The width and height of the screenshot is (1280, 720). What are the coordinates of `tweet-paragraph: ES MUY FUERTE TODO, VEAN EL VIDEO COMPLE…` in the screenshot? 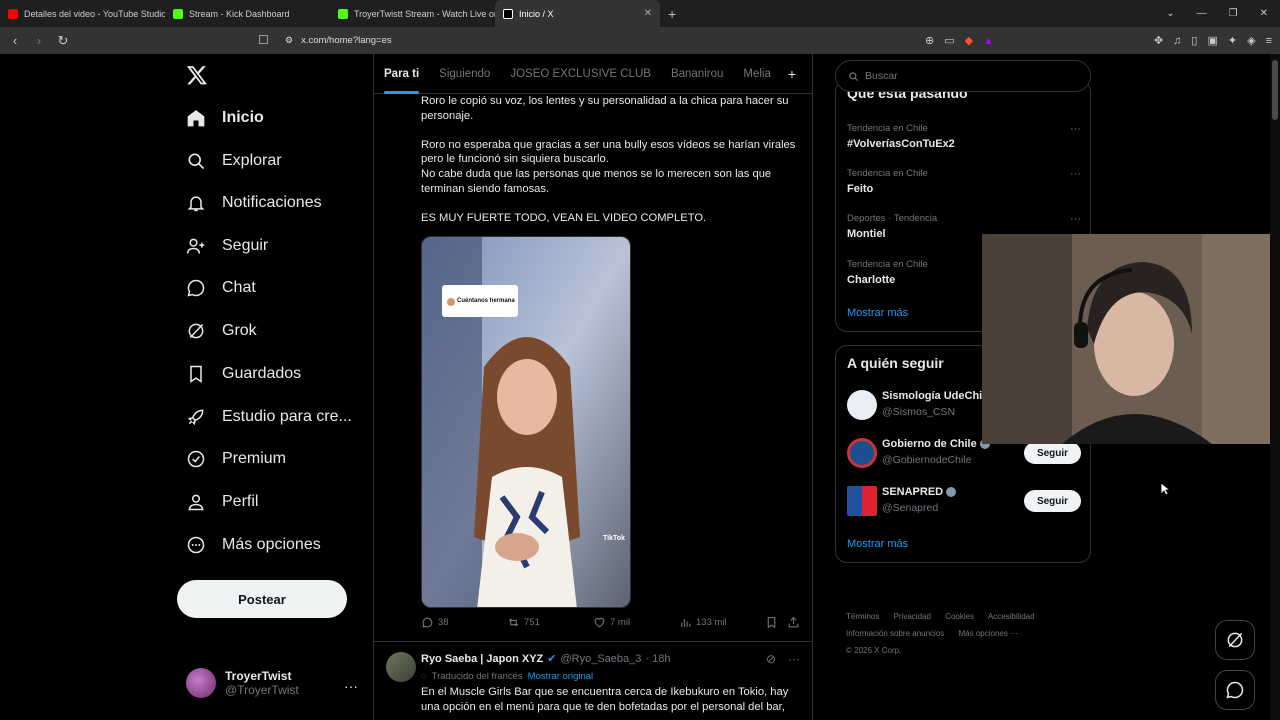 It's located at (564, 217).